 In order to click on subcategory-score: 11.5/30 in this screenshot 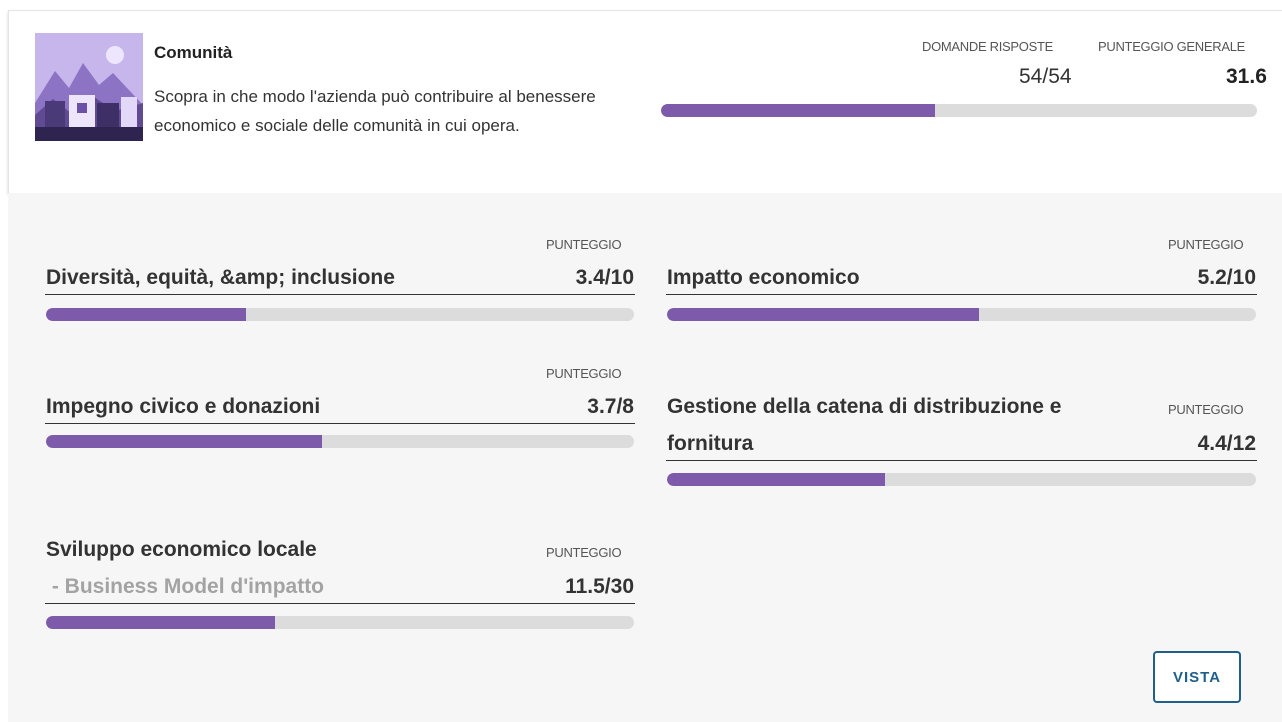, I will do `click(599, 586)`.